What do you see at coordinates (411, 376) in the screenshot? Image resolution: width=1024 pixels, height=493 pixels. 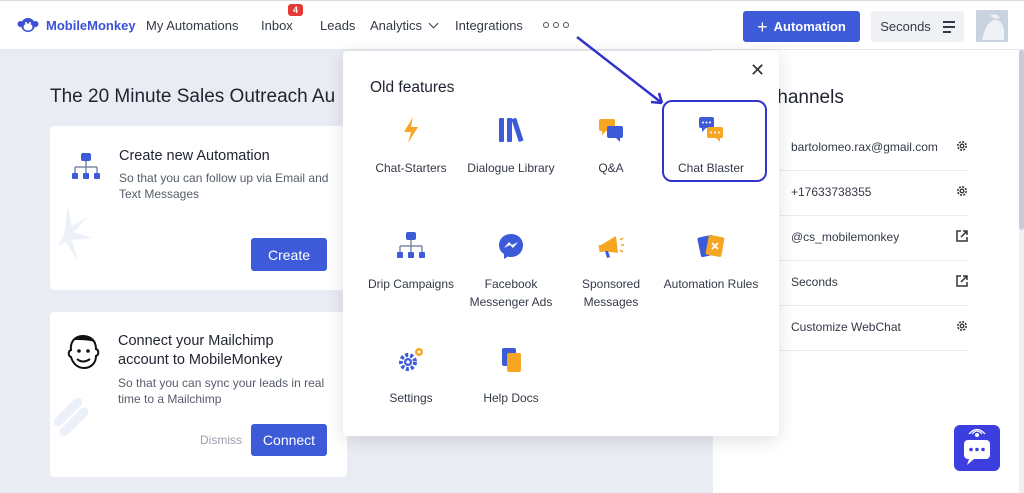 I see `feature-settings: Settings` at bounding box center [411, 376].